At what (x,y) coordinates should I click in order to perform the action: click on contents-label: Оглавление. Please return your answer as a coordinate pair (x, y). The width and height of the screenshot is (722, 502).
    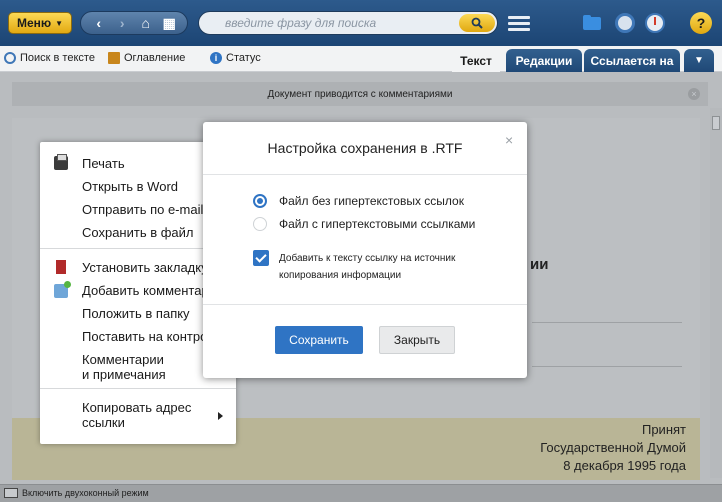
    Looking at the image, I should click on (155, 58).